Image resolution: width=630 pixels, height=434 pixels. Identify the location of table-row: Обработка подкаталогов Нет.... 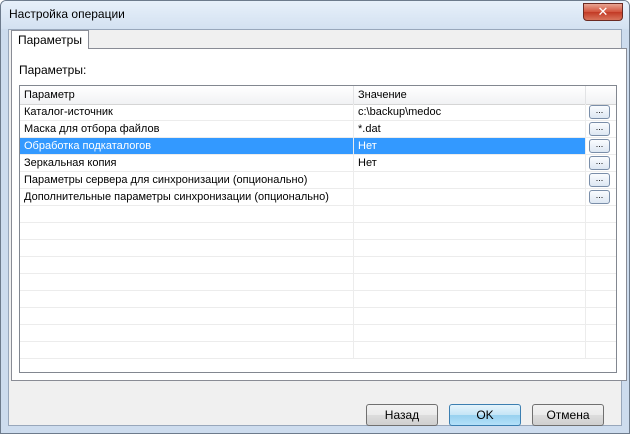
(318, 146).